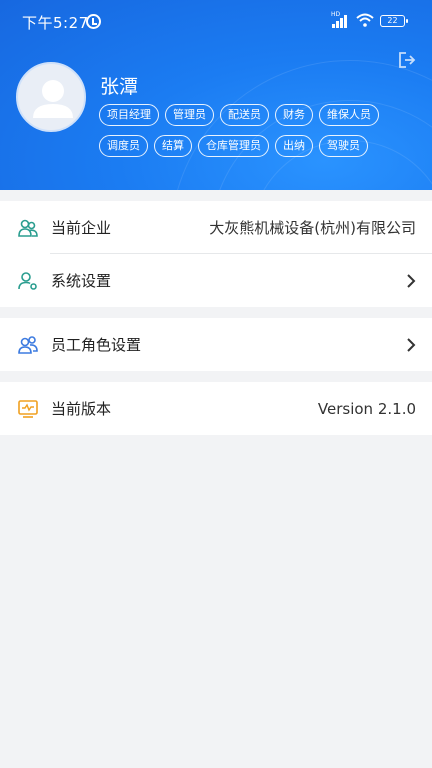 This screenshot has width=432, height=768. Describe the element at coordinates (189, 115) in the screenshot. I see `role-badge: 管理员` at that location.